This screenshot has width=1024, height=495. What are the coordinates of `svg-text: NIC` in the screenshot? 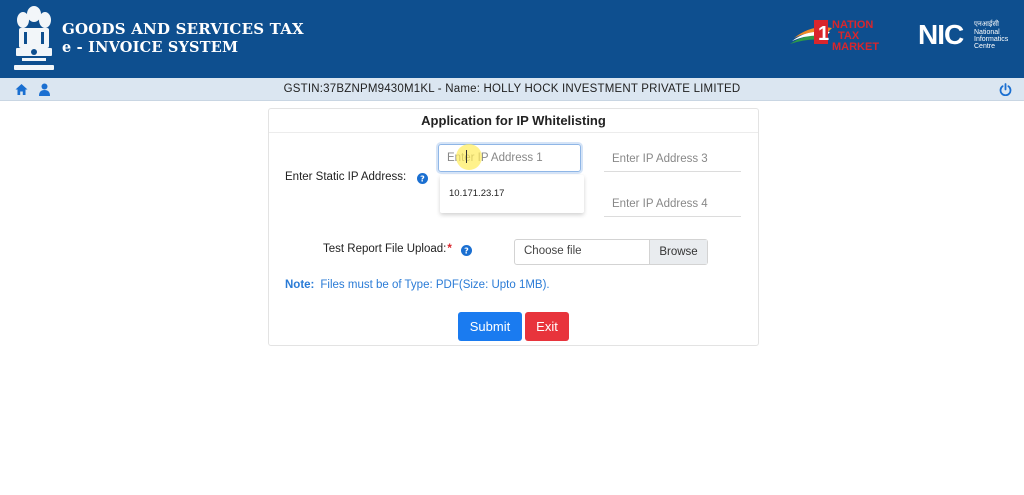 It's located at (941, 34).